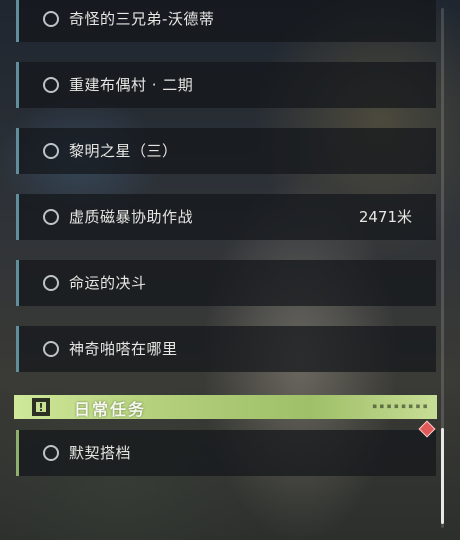 Image resolution: width=460 pixels, height=540 pixels. Describe the element at coordinates (123, 349) in the screenshot. I see `quest-title: 神奇啪嗒在哪里` at that location.